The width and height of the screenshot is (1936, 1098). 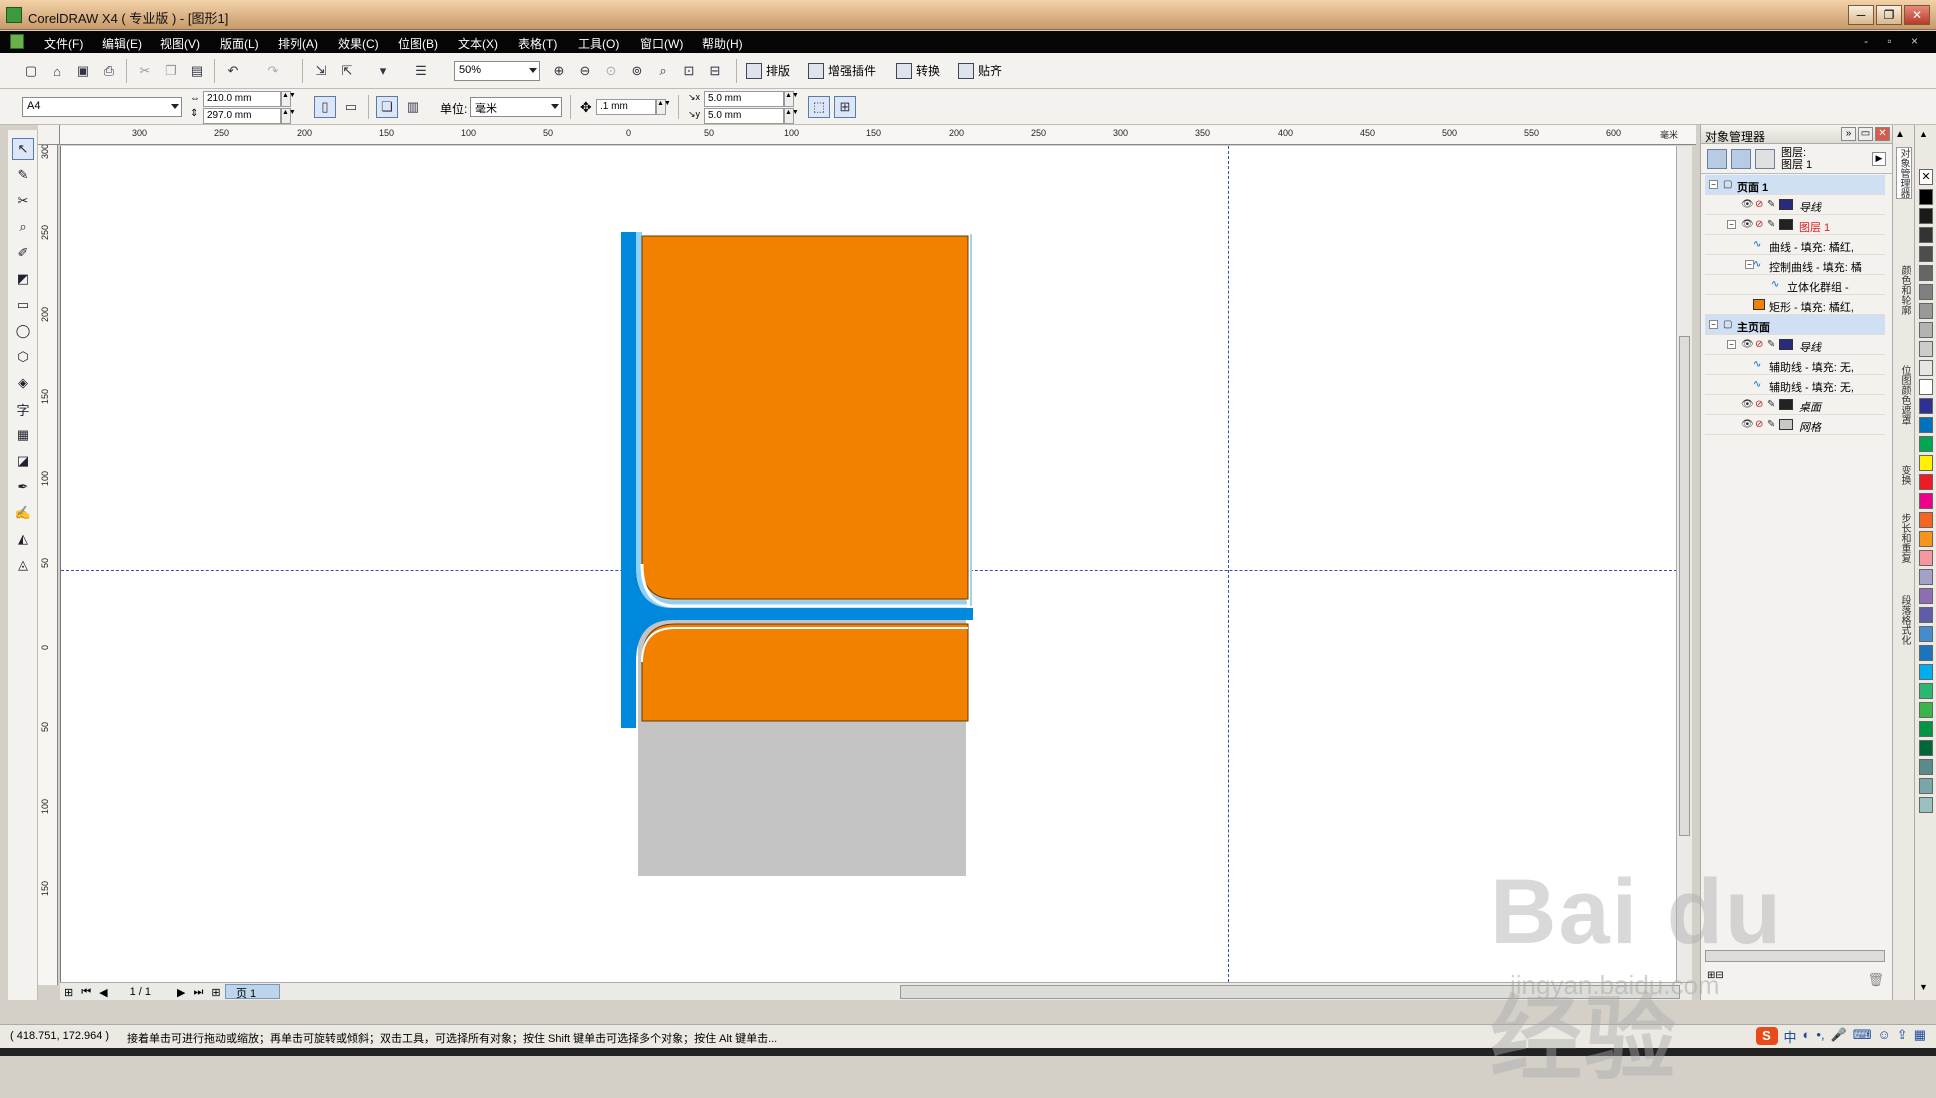 What do you see at coordinates (23, 461) in the screenshot?
I see `interactive-tool-icon: ◪` at bounding box center [23, 461].